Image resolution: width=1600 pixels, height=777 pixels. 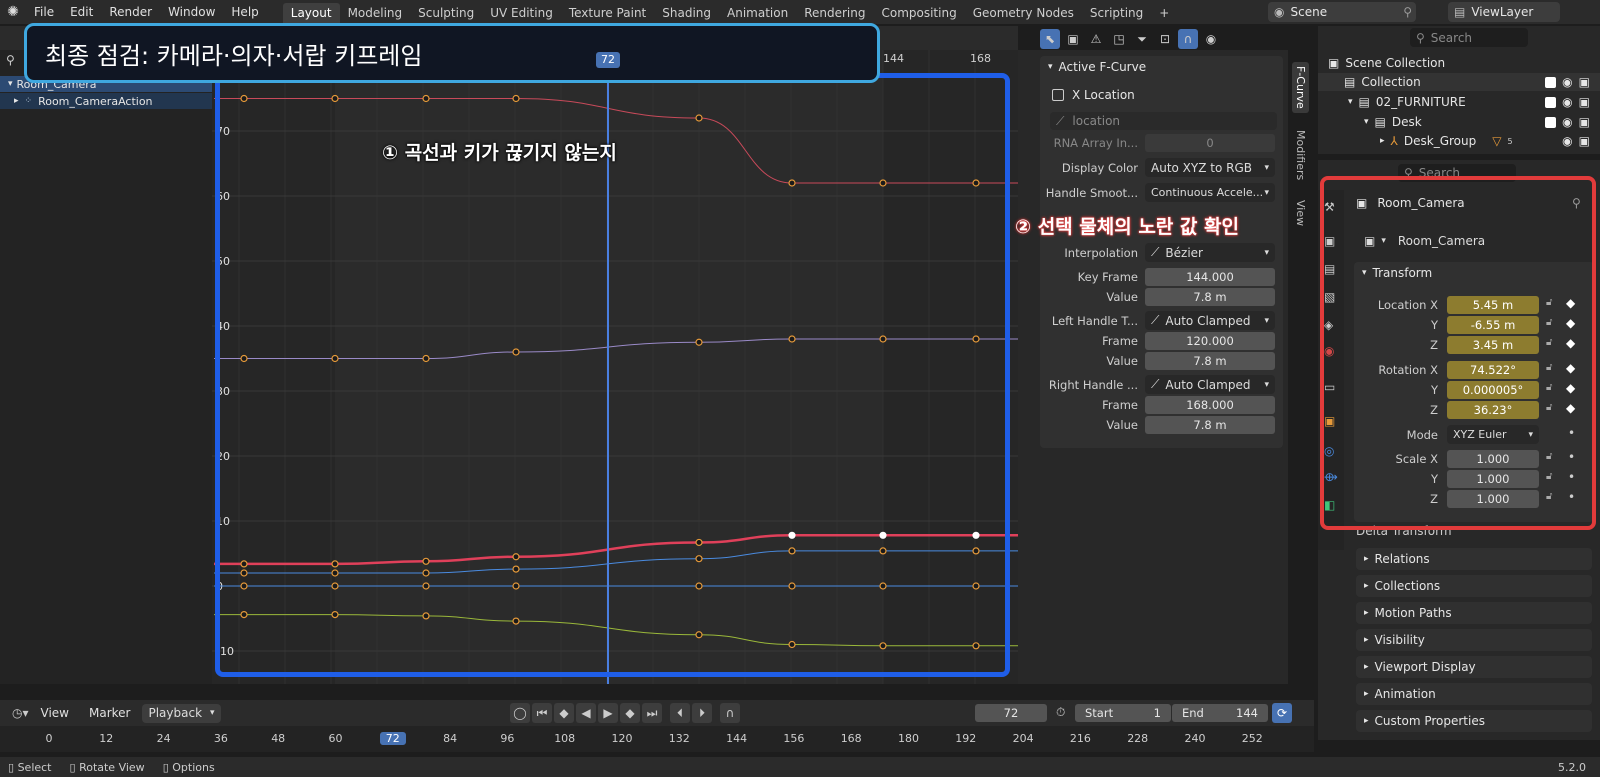 What do you see at coordinates (244, 12) in the screenshot?
I see `menu-help: Help` at bounding box center [244, 12].